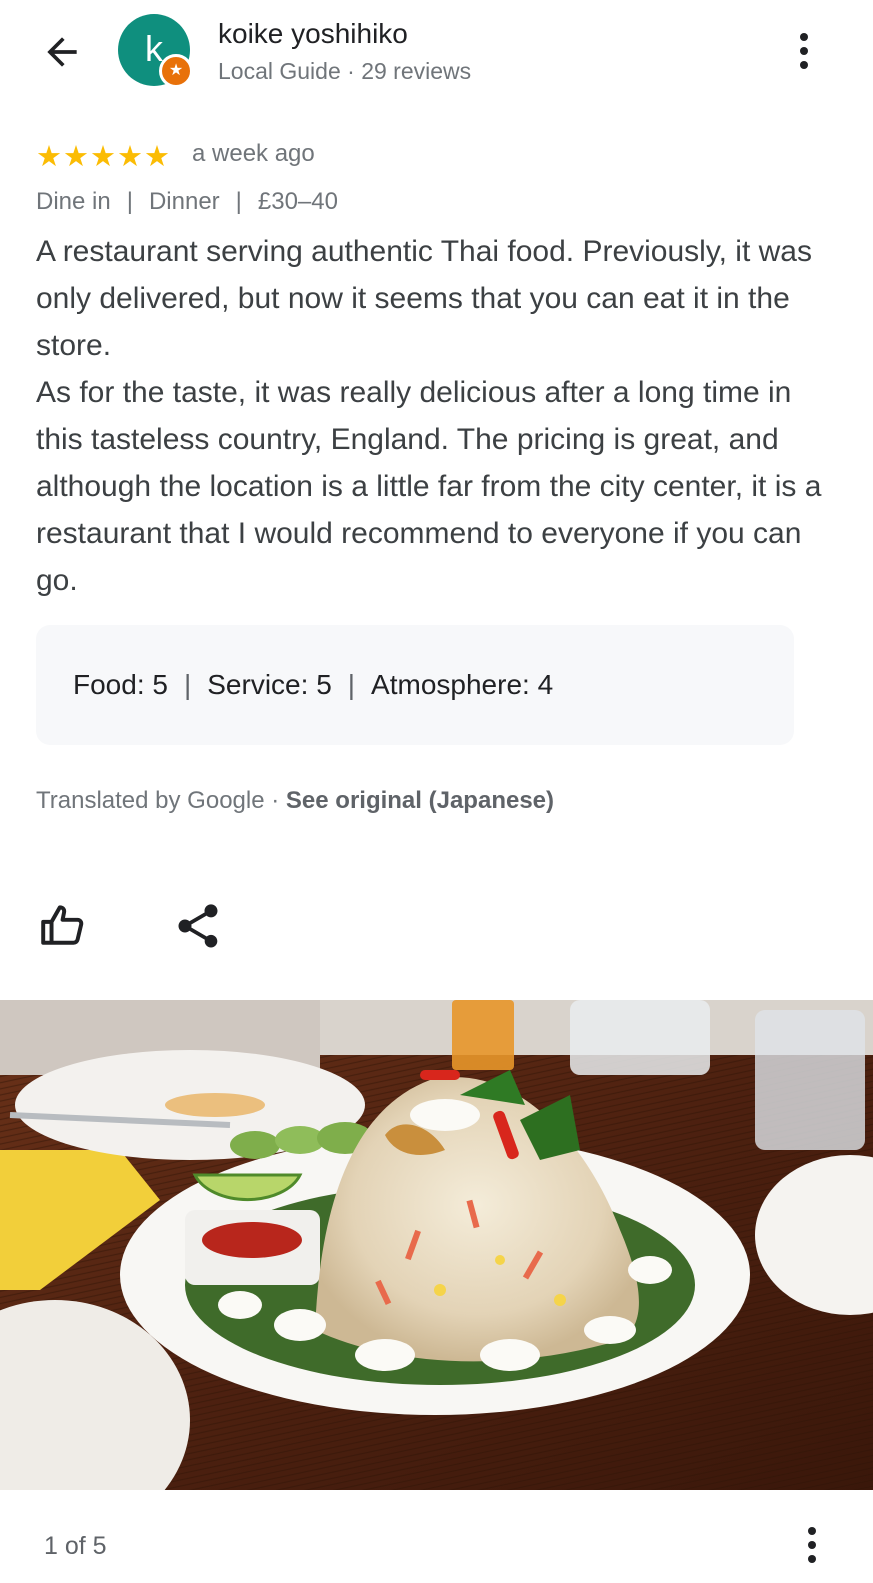  I want to click on more-options-button, so click(804, 51).